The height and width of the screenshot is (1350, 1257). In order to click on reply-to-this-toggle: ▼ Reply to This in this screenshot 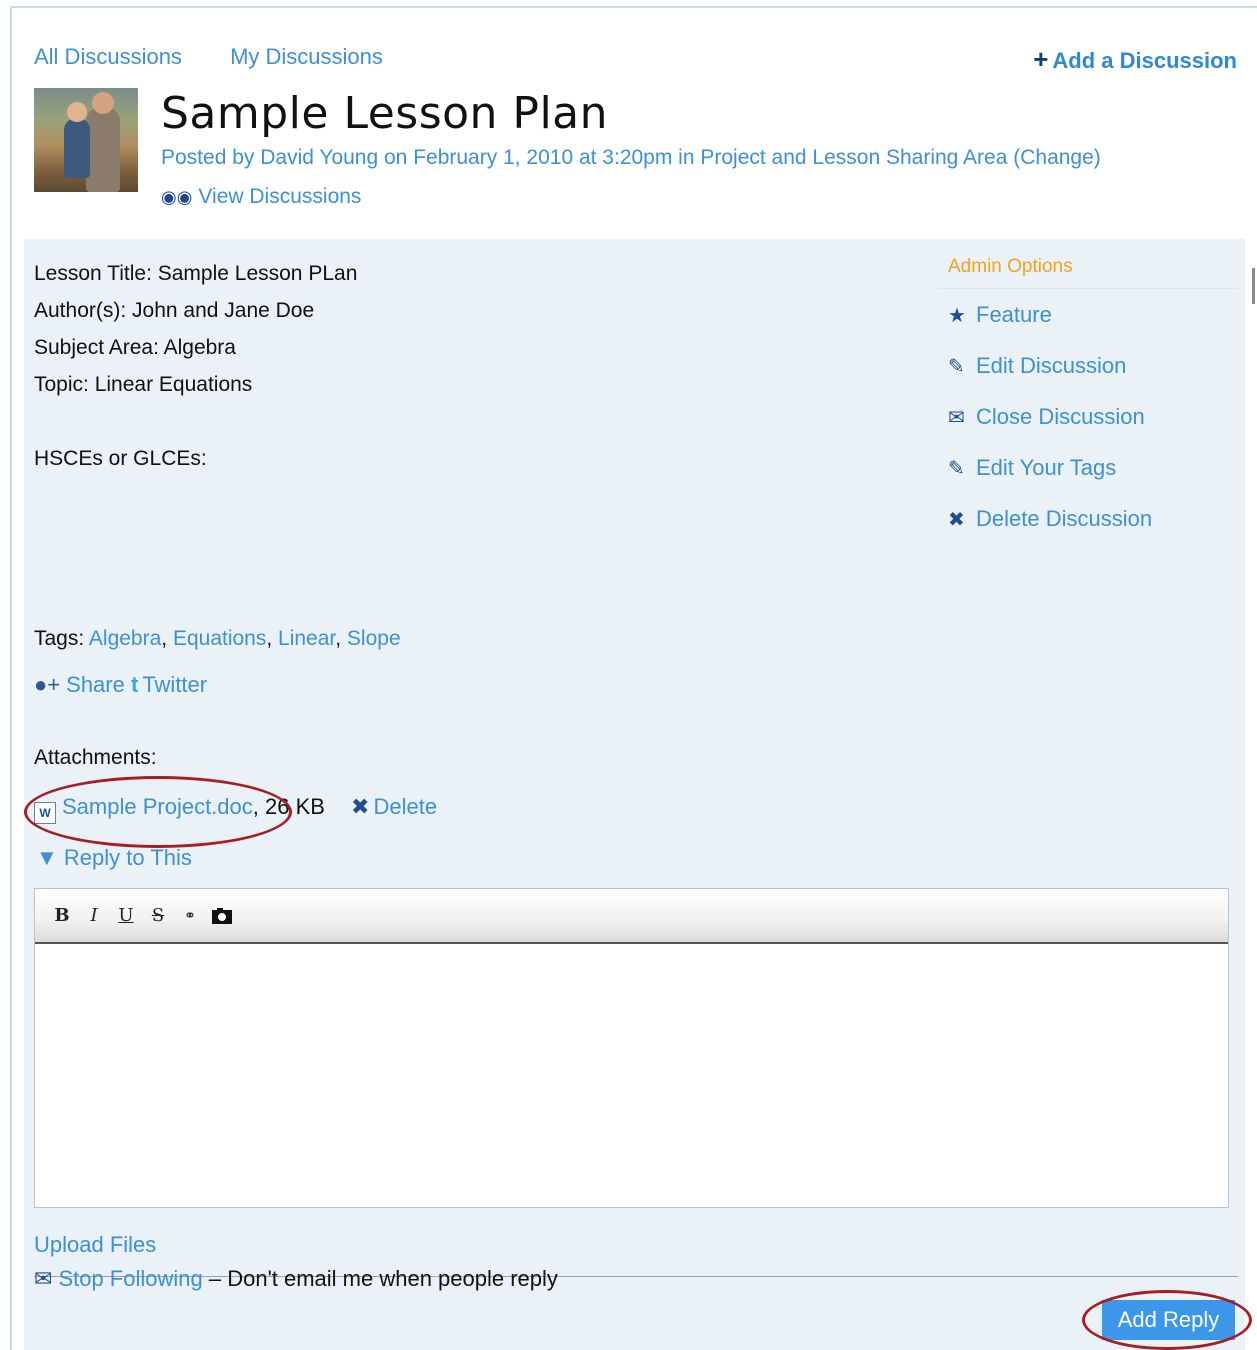, I will do `click(114, 858)`.